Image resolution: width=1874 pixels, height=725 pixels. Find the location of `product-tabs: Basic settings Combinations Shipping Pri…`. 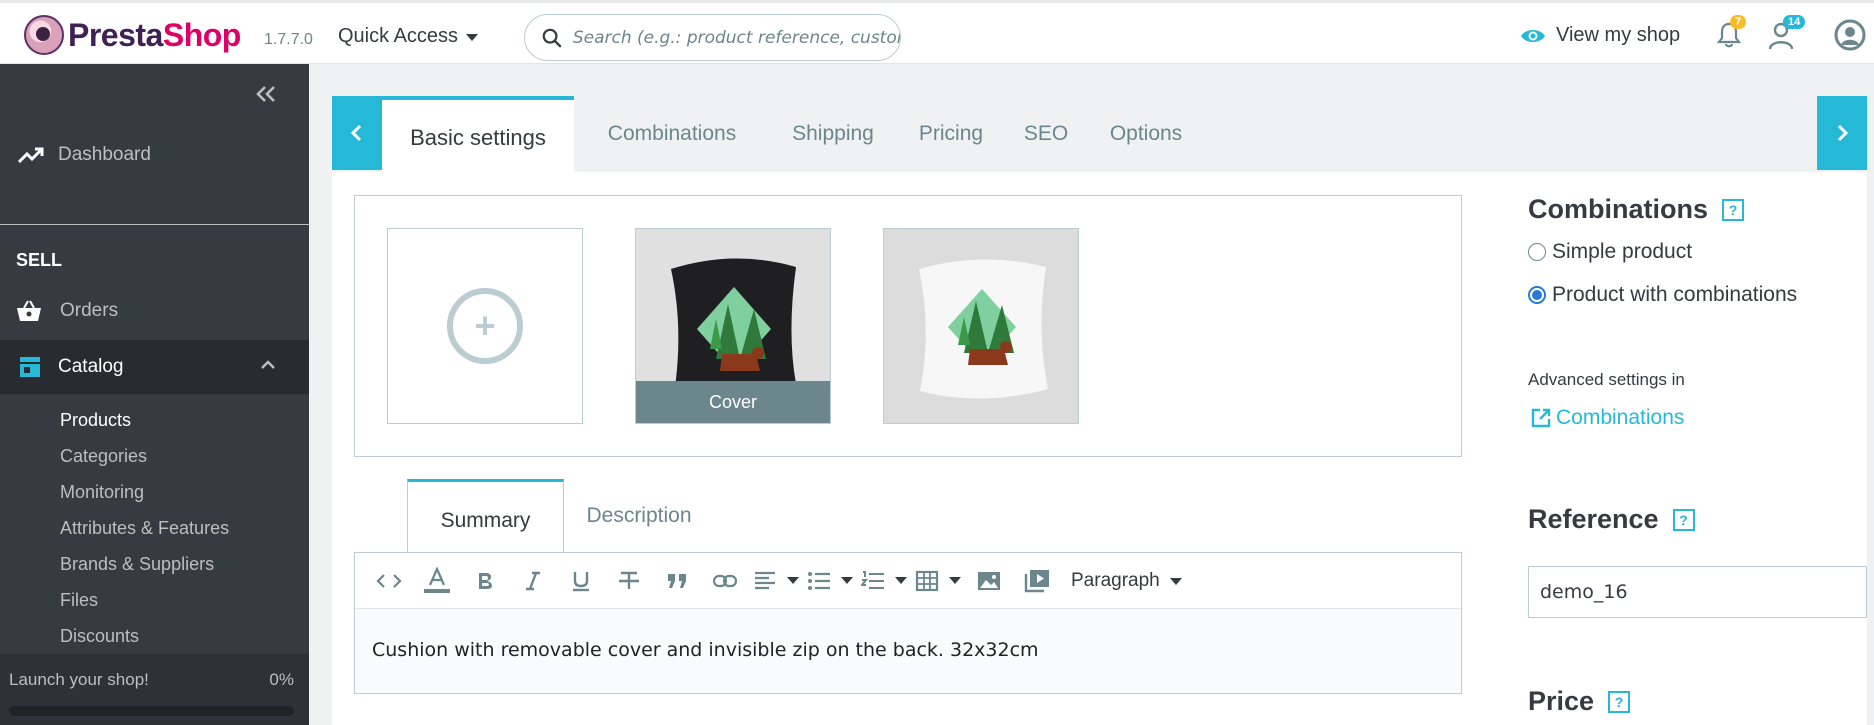

product-tabs: Basic settings Combinations Shipping Pri… is located at coordinates (1099, 134).